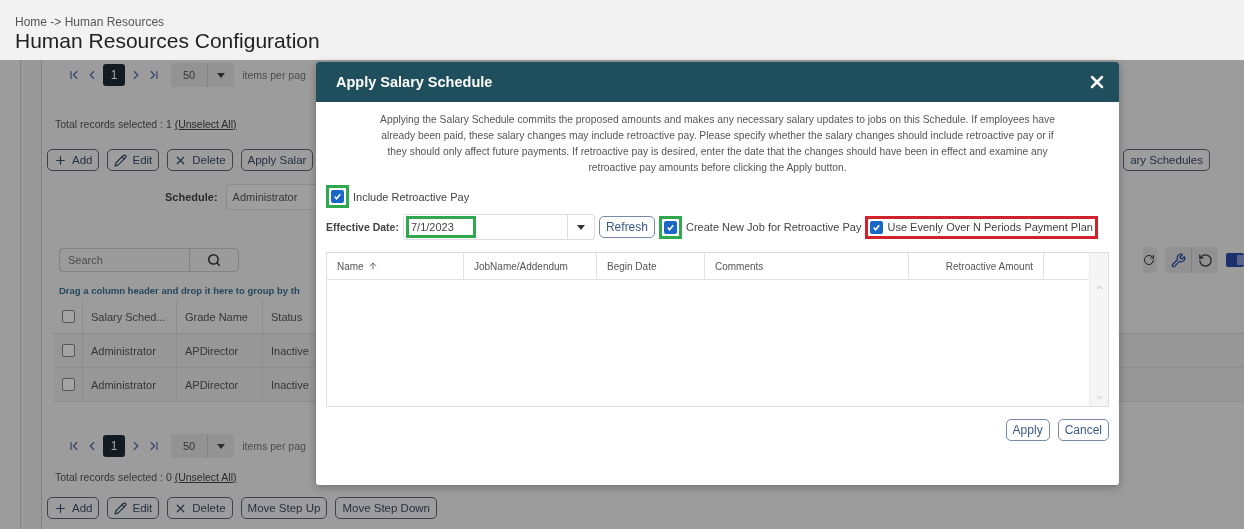  What do you see at coordinates (774, 227) in the screenshot?
I see `option-label: Create New Job for Retroactive Pay` at bounding box center [774, 227].